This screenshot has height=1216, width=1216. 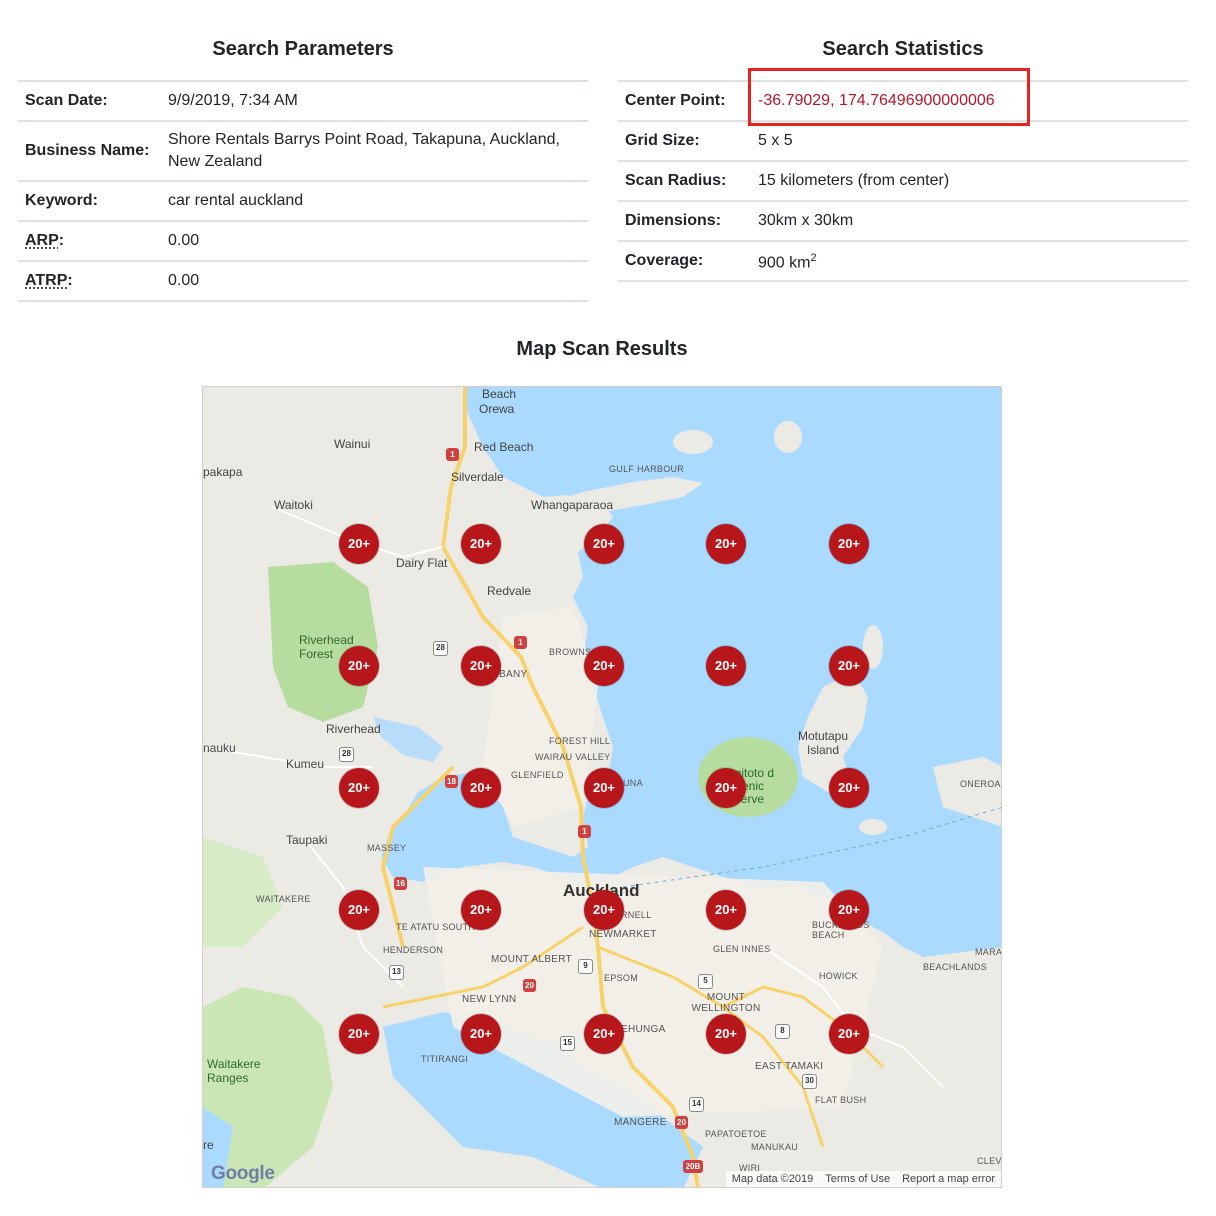 What do you see at coordinates (66, 100) in the screenshot?
I see `scan-date-label: Scan Date:` at bounding box center [66, 100].